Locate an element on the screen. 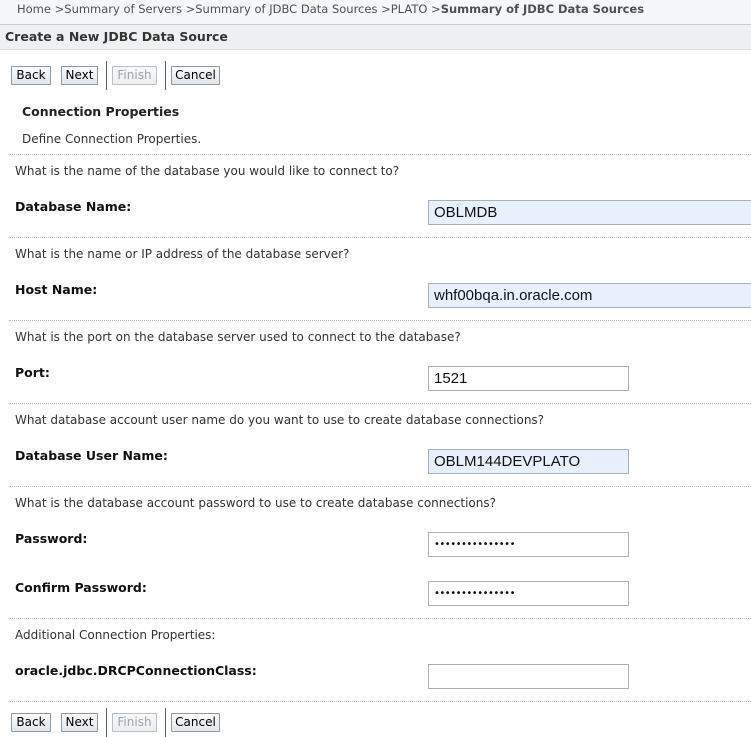 This screenshot has width=751, height=737. breadcrumb-plato-link: PLATO is located at coordinates (409, 9).